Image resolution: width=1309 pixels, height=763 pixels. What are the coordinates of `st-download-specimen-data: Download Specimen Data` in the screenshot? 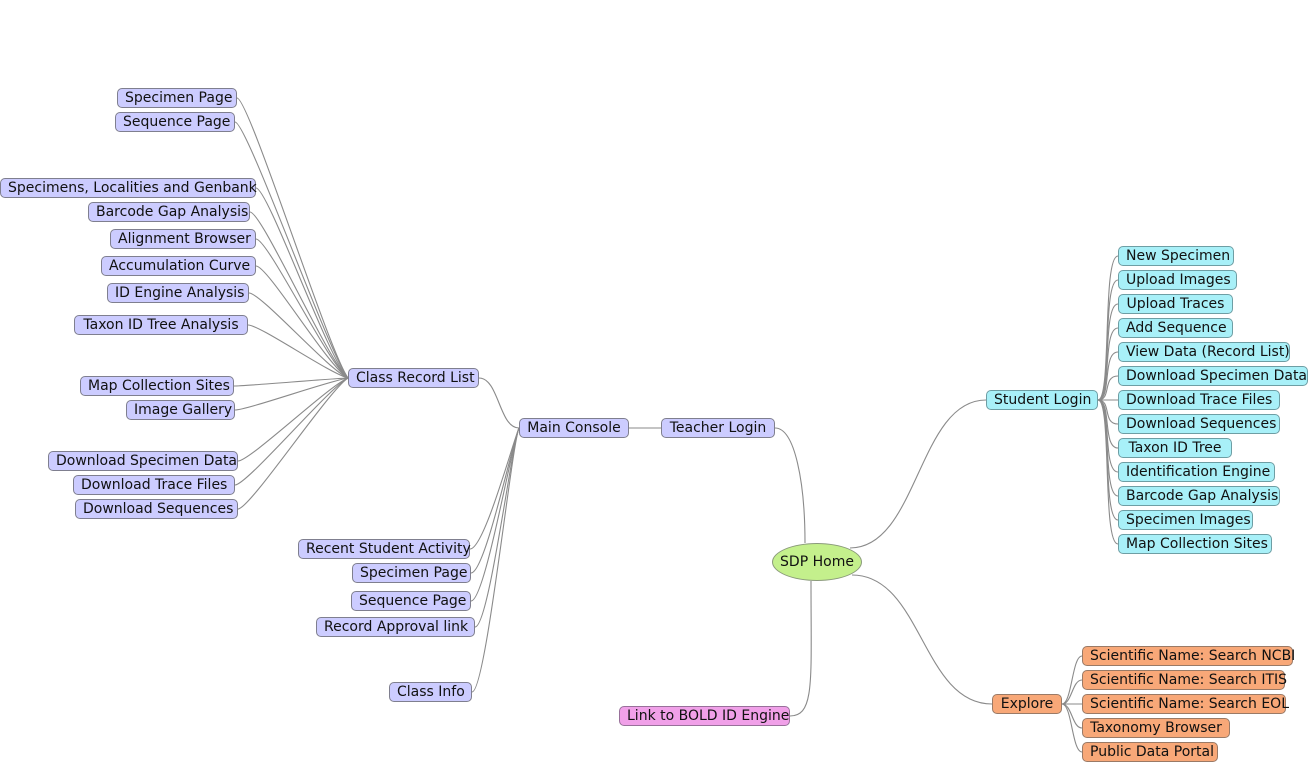 It's located at (1213, 376).